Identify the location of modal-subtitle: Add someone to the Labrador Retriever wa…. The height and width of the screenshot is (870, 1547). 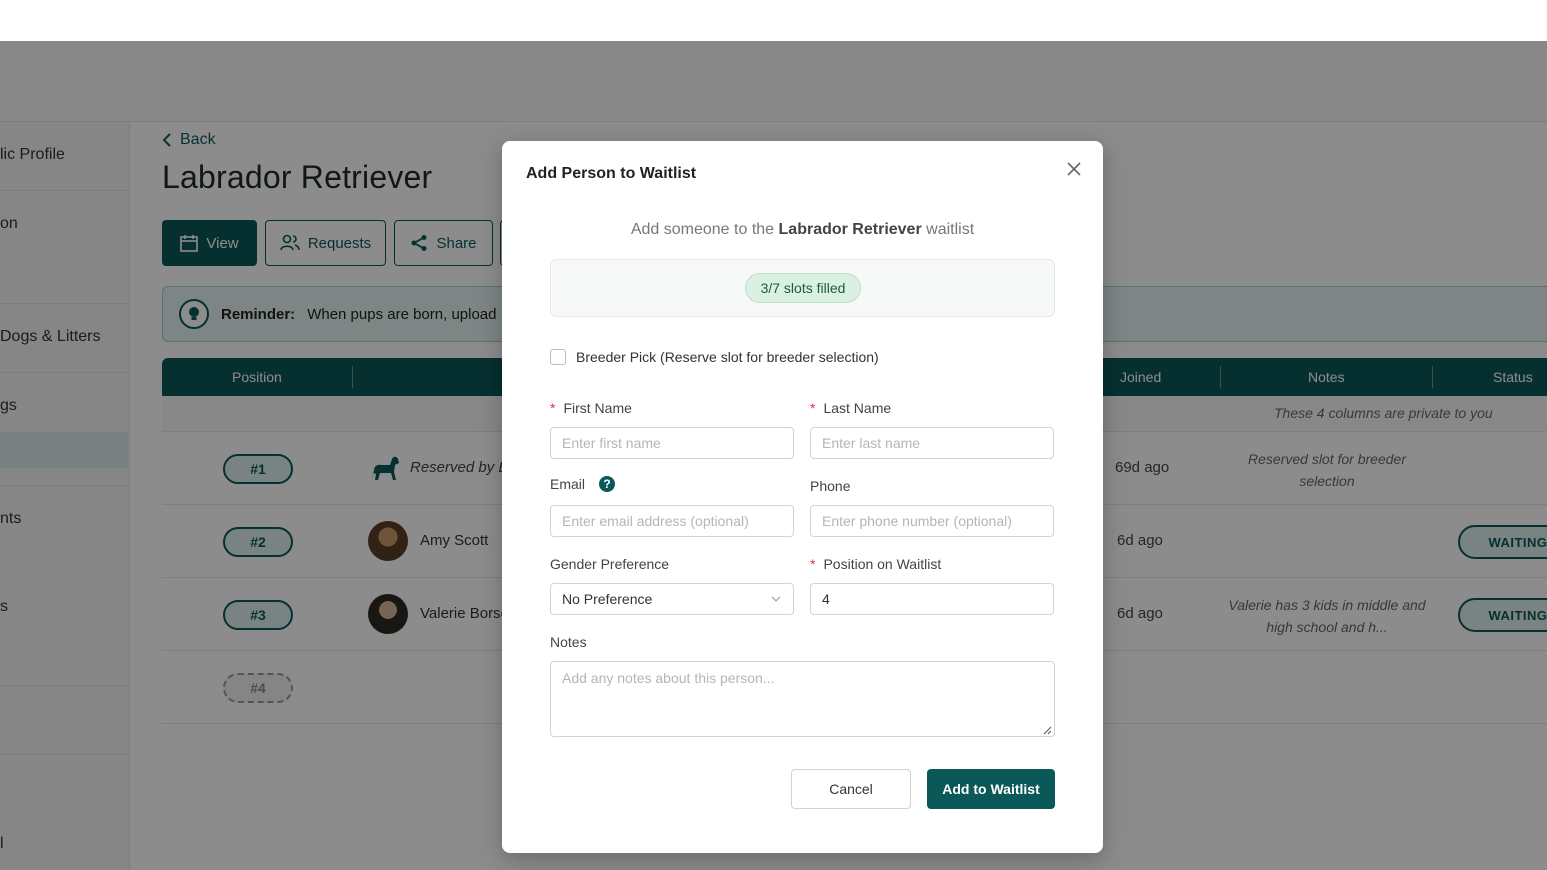
(802, 230).